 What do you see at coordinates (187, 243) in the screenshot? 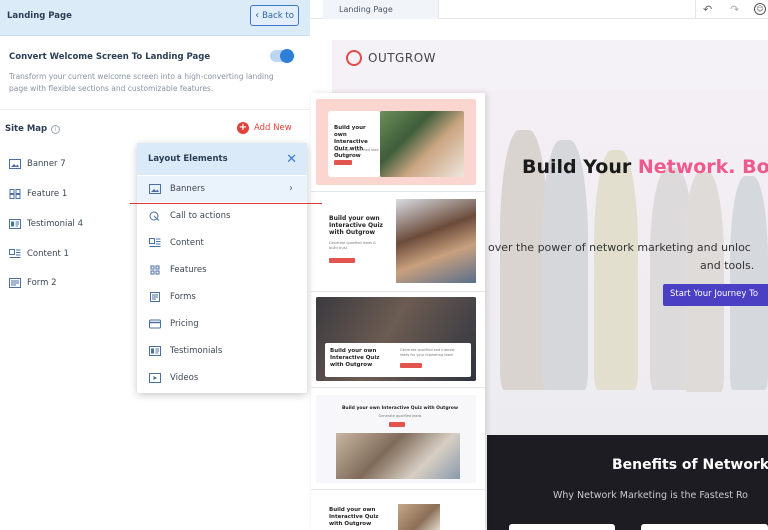
I see `menu-item-label: Content` at bounding box center [187, 243].